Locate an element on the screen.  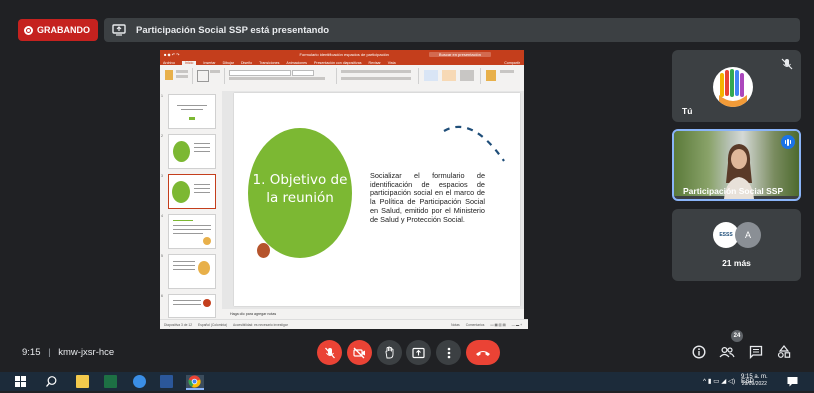
raise-hand-button is located at coordinates (389, 352).